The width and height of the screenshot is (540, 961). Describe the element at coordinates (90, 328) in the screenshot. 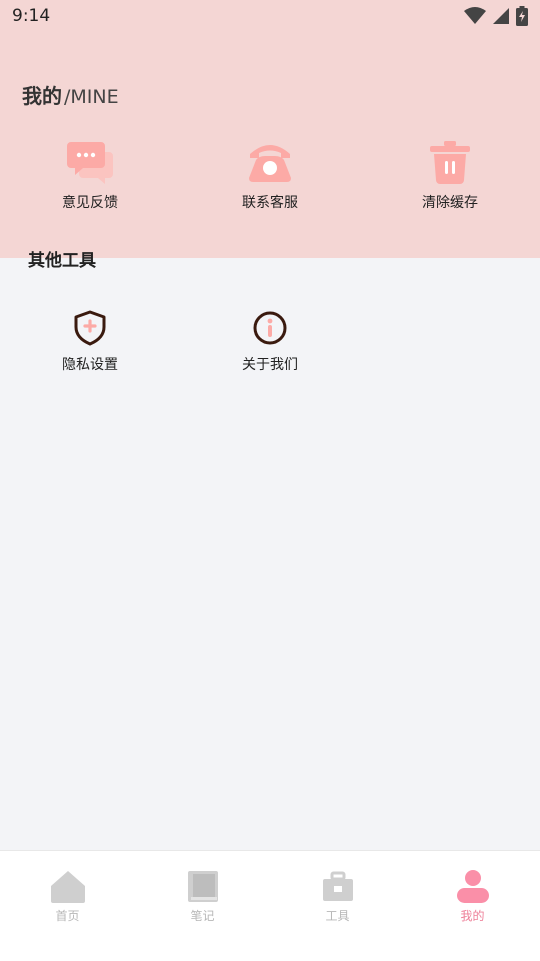

I see `shield-plus-icon` at that location.